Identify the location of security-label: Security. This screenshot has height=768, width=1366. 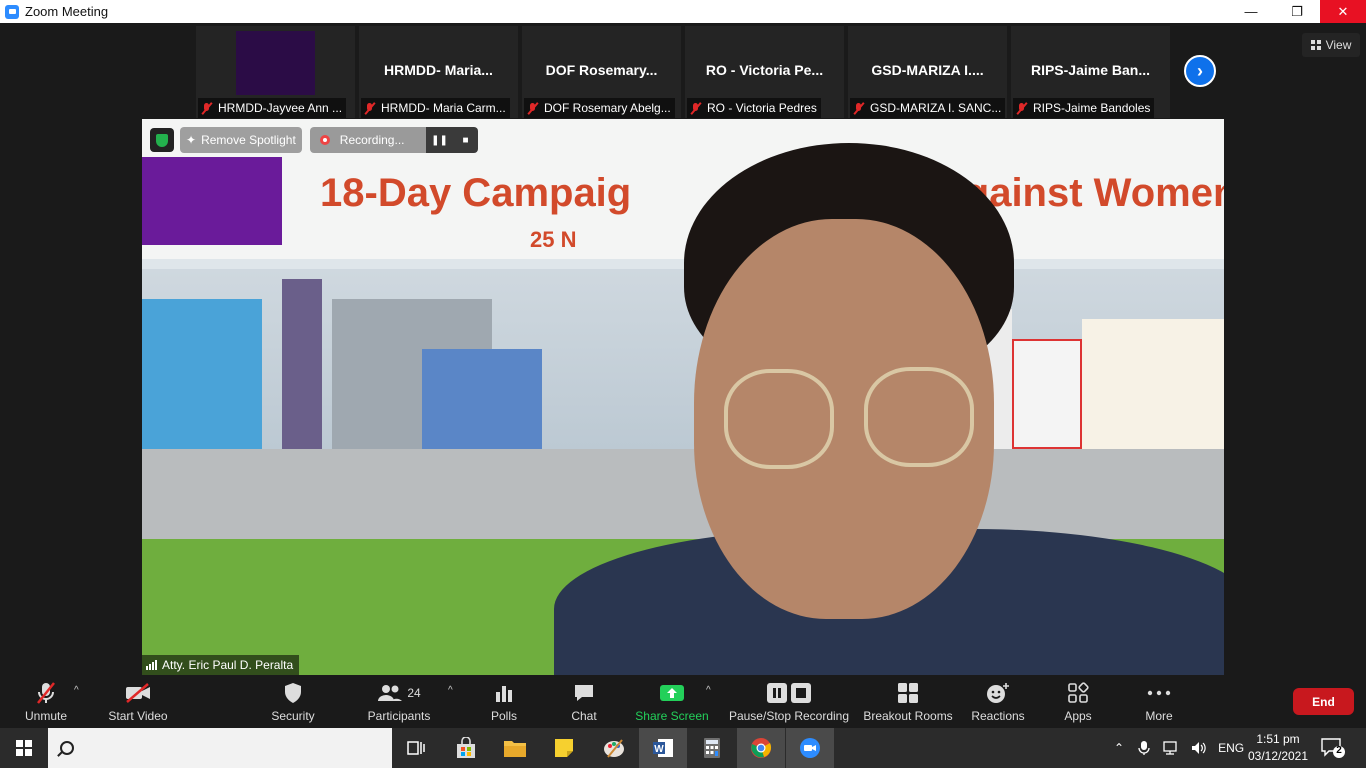
(293, 716).